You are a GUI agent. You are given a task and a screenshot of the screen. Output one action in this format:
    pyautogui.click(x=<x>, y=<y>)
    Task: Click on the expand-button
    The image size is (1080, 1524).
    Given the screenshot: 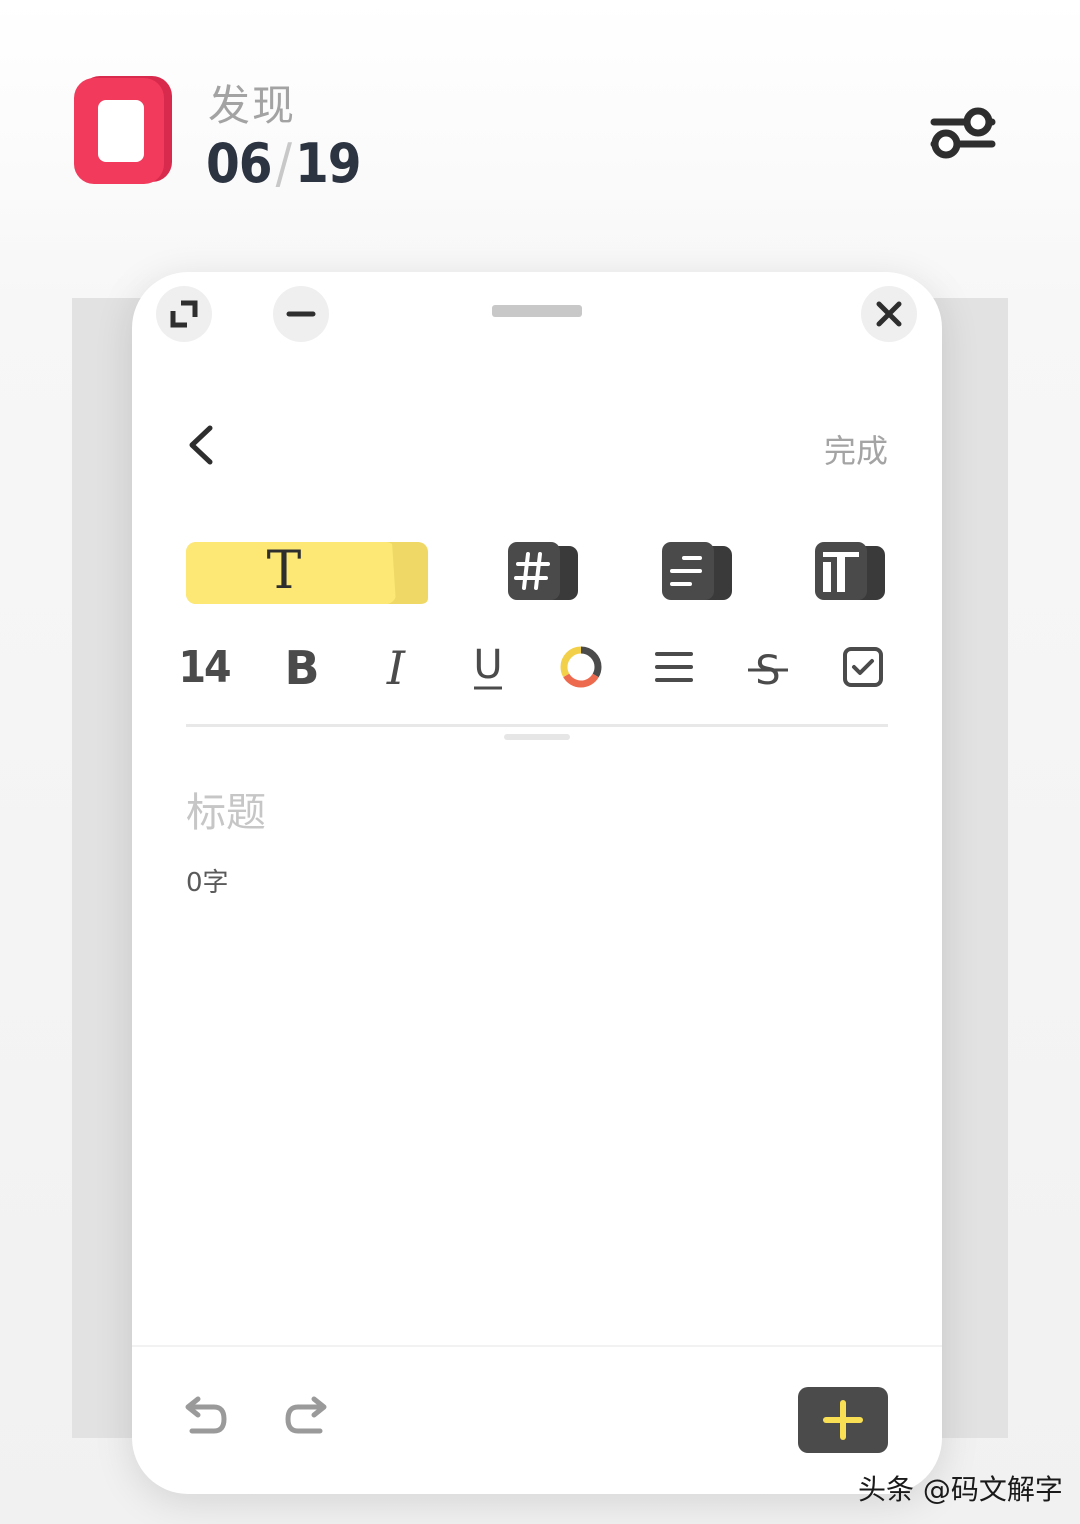 What is the action you would take?
    pyautogui.click(x=184, y=314)
    